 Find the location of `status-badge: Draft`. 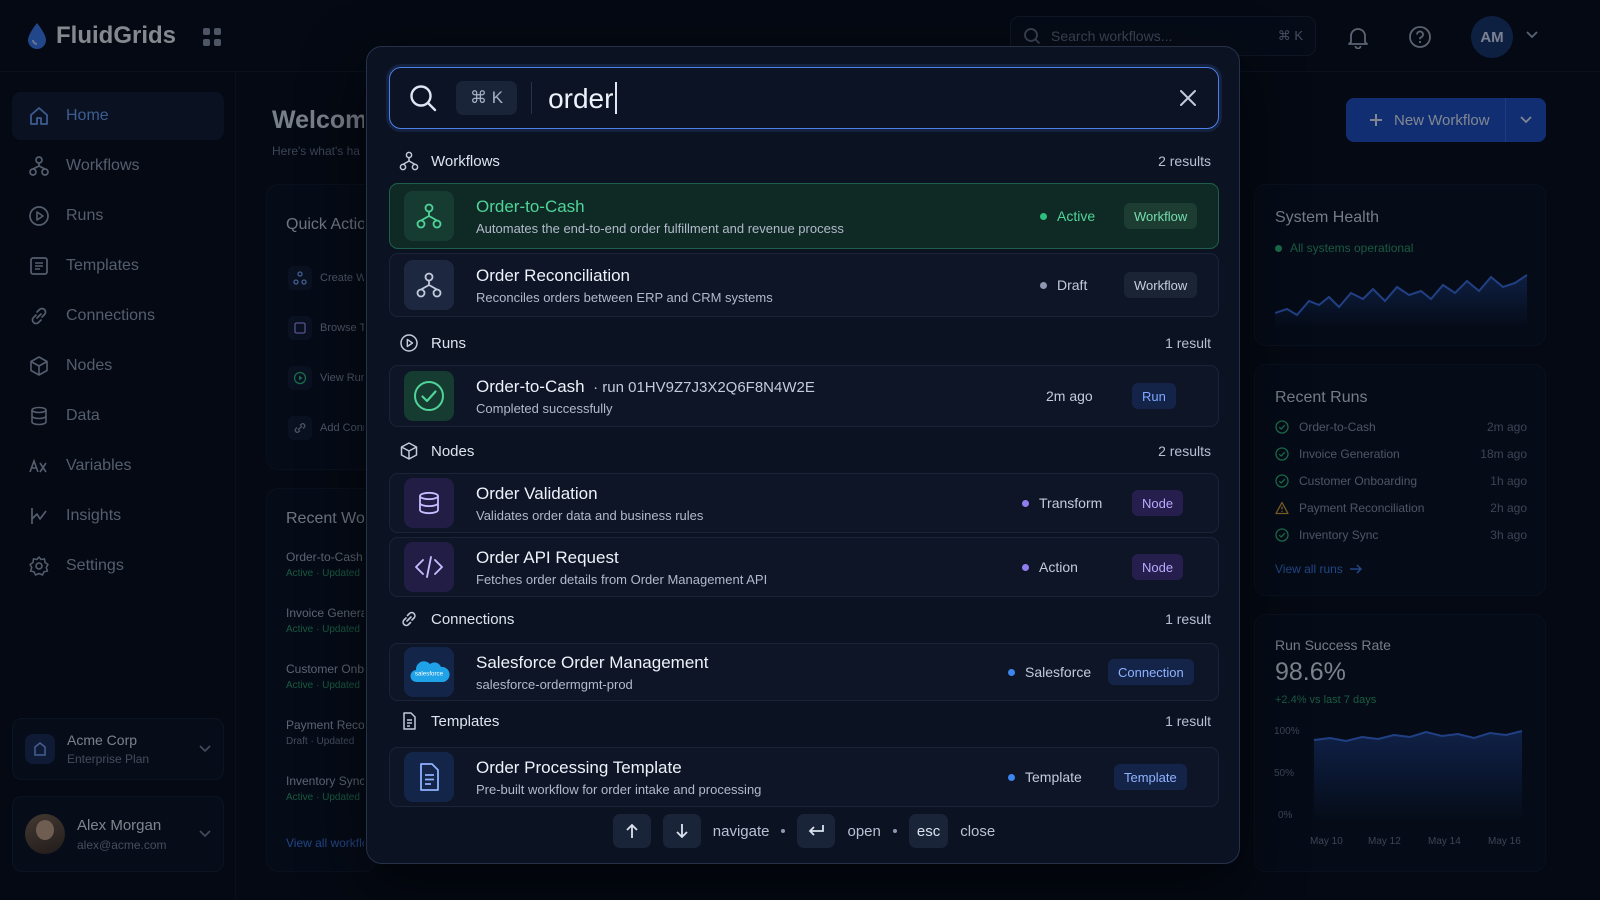

status-badge: Draft is located at coordinates (1063, 285).